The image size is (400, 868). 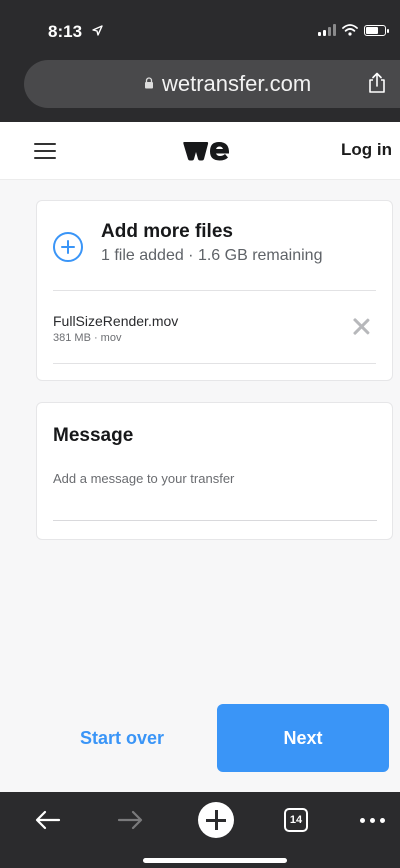 What do you see at coordinates (206, 151) in the screenshot?
I see `wetransfer-logo: we` at bounding box center [206, 151].